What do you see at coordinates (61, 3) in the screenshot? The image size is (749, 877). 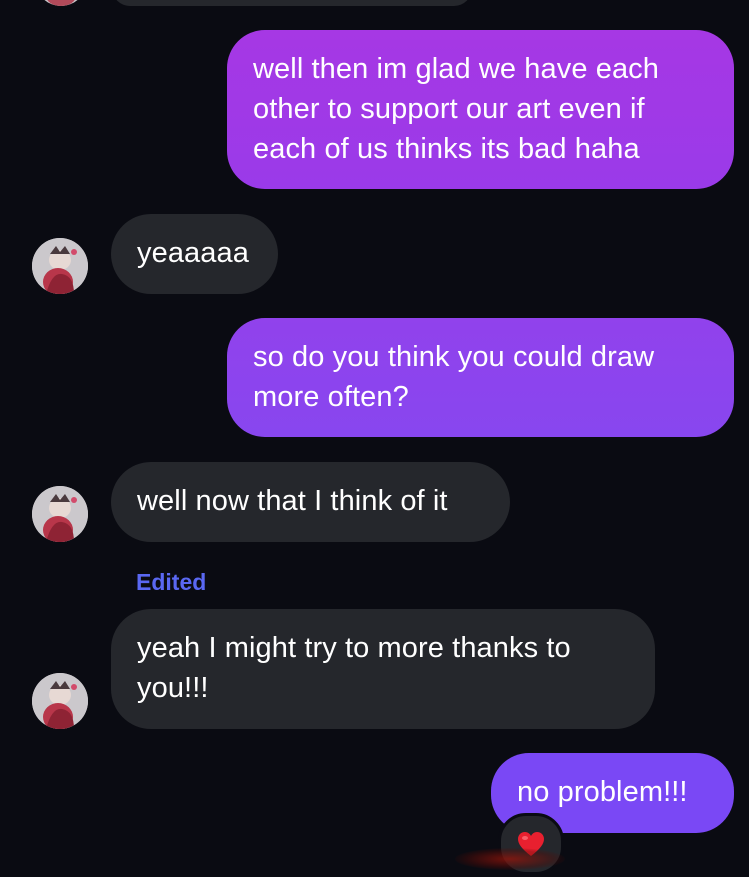 I see `avatar-partial` at bounding box center [61, 3].